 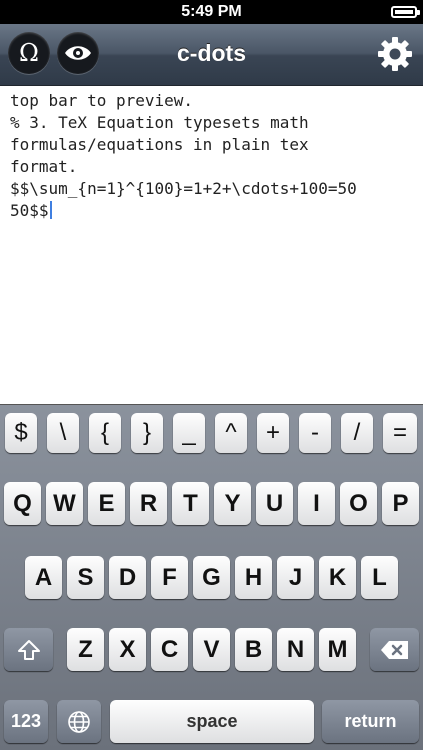 I want to click on delete-key, so click(x=394, y=649).